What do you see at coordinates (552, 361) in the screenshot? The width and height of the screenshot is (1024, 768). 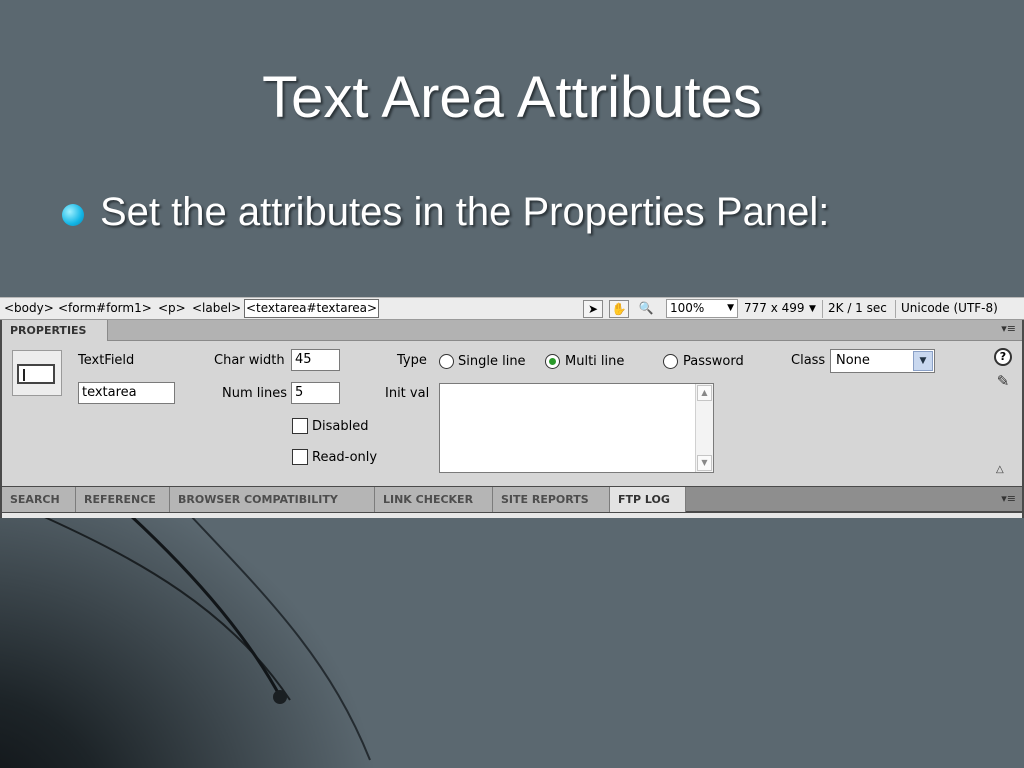 I see `multi-line-radio` at bounding box center [552, 361].